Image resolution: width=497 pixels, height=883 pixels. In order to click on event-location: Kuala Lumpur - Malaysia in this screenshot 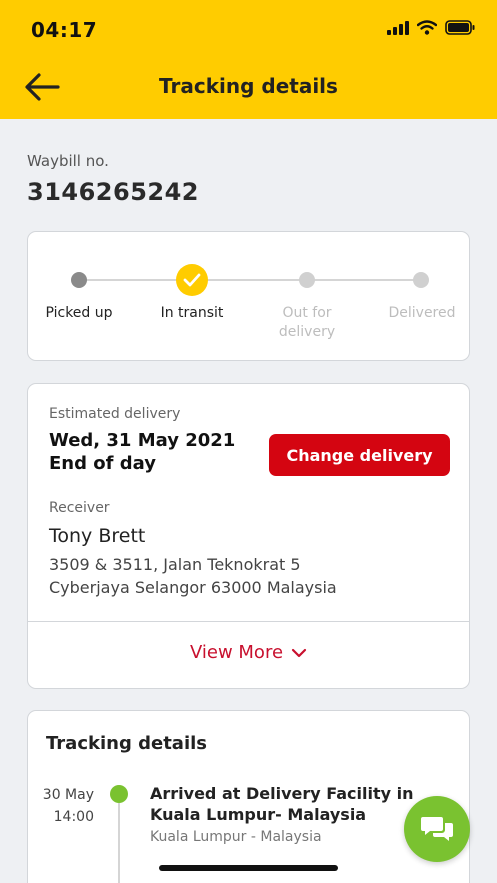, I will do `click(236, 837)`.